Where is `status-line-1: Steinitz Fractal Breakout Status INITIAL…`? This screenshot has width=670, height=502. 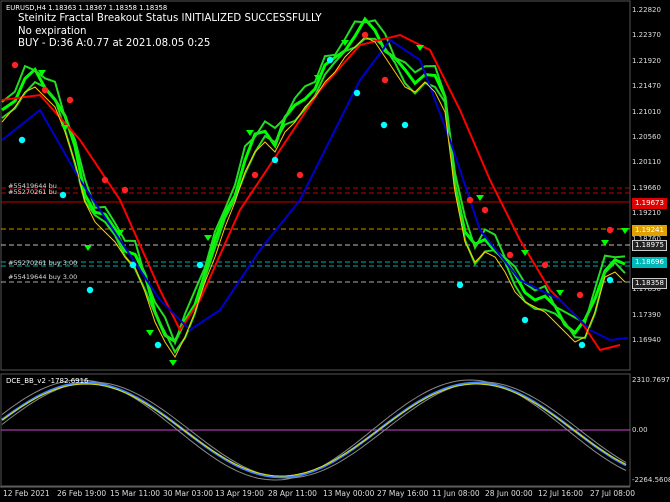
status-line-1: Steinitz Fractal Breakout Status INITIAL… is located at coordinates (170, 18).